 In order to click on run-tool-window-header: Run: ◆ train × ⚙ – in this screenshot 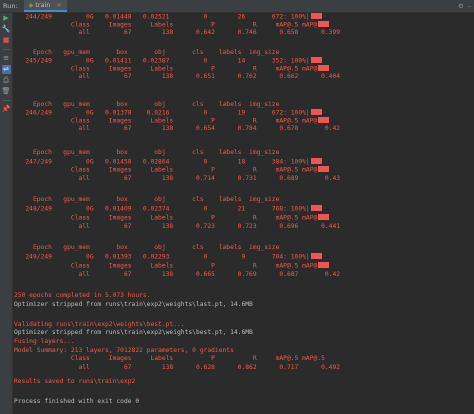, I will do `click(237, 6)`.